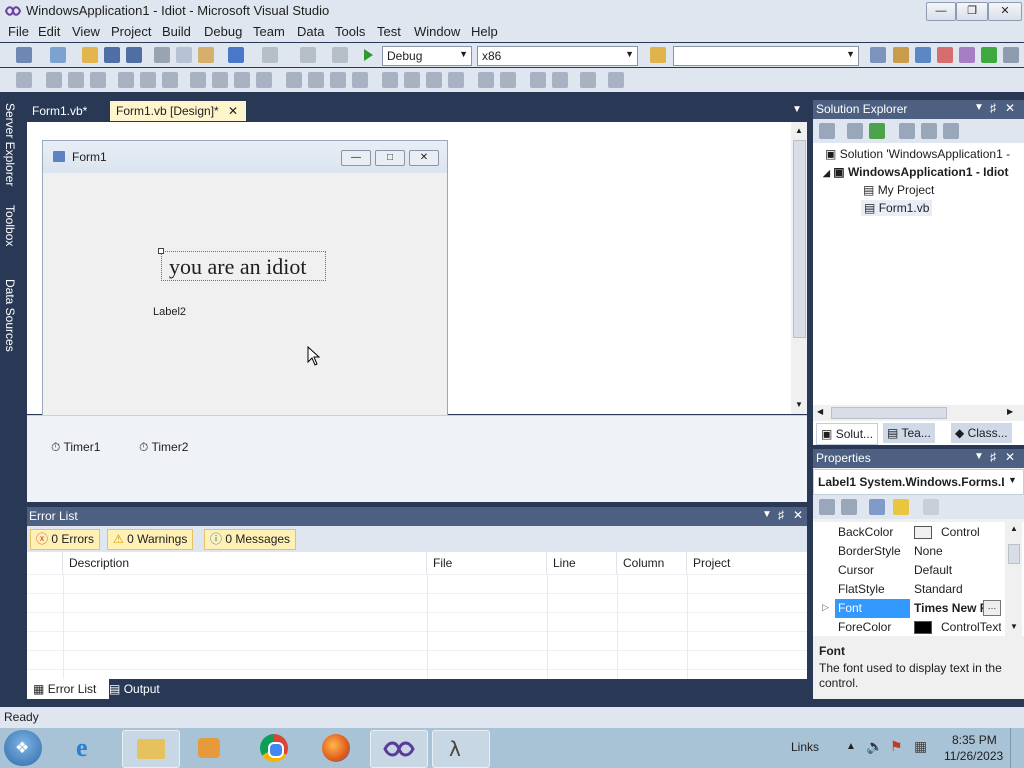 The width and height of the screenshot is (1024, 768). What do you see at coordinates (825, 607) in the screenshot?
I see `expand-arrow-icon: ▷` at bounding box center [825, 607].